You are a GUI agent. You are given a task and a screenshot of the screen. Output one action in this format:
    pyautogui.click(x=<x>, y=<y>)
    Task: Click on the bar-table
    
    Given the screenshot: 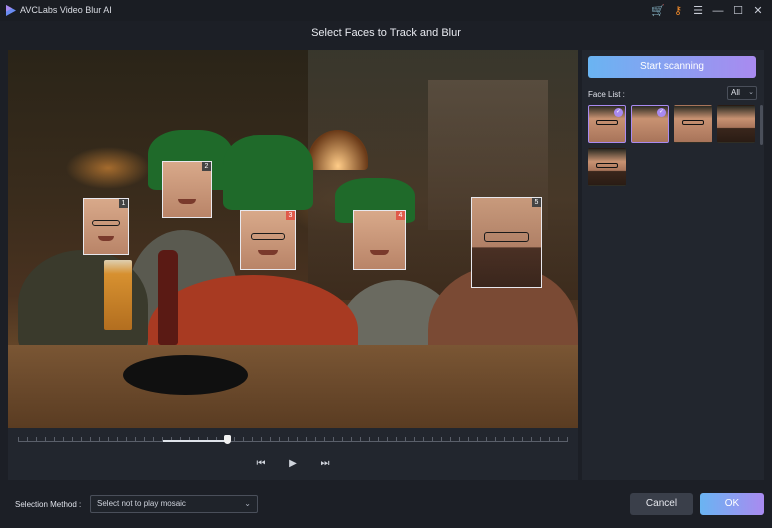 What is the action you would take?
    pyautogui.click(x=293, y=386)
    